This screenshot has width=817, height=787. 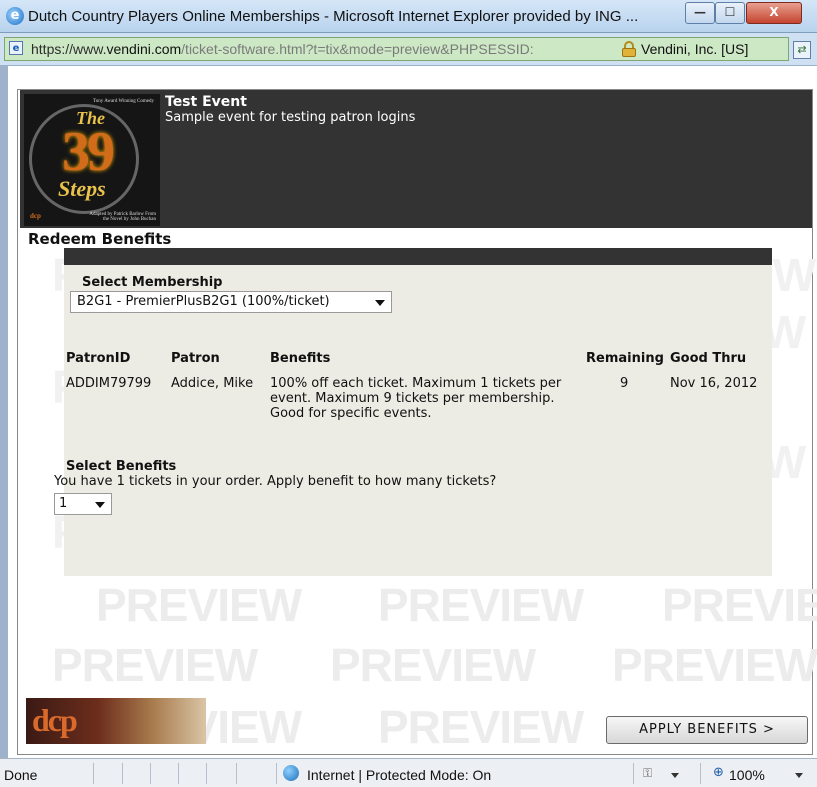 What do you see at coordinates (98, 358) in the screenshot?
I see `col-header-patron-id: PatronID` at bounding box center [98, 358].